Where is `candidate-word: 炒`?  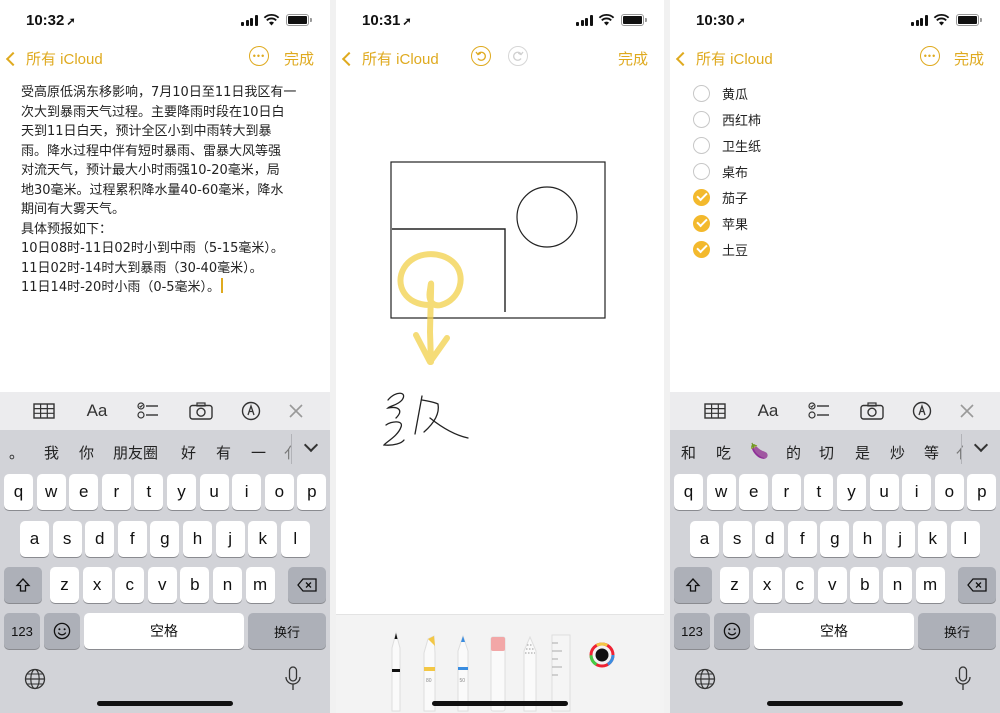
candidate-word: 炒 is located at coordinates (897, 452).